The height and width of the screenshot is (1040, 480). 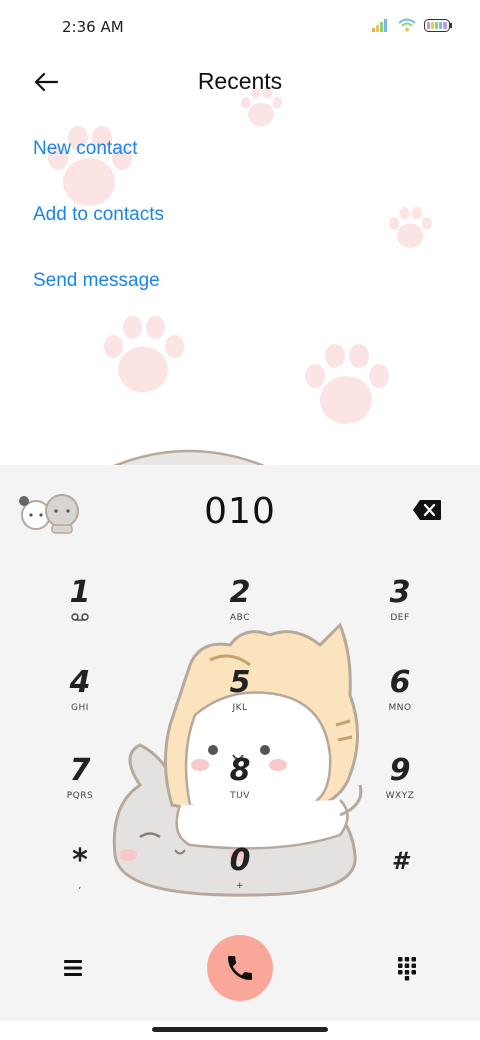 I want to click on key-digit: #, so click(x=400, y=861).